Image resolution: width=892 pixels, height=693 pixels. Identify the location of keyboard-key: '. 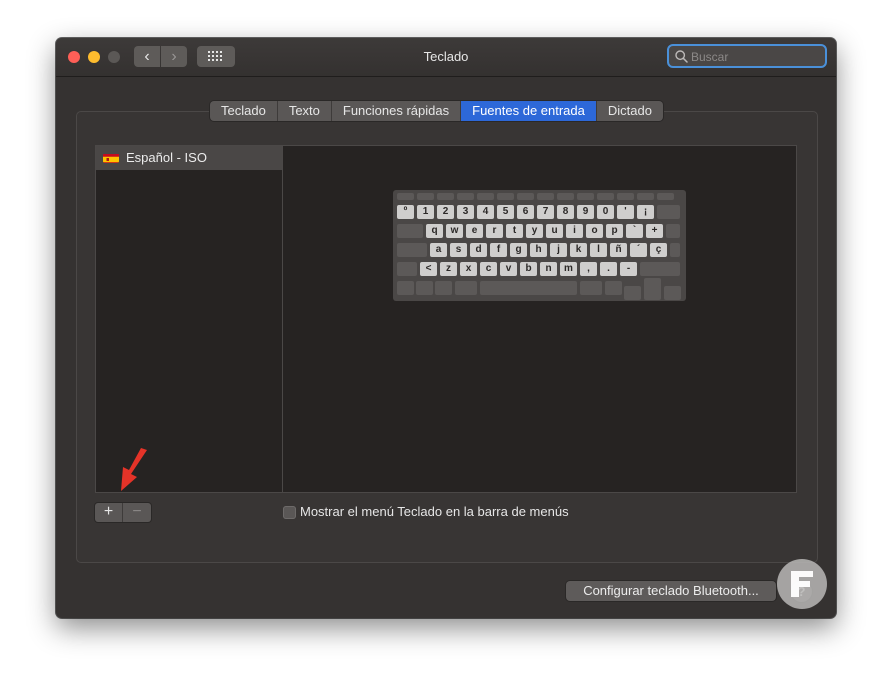
(625, 212).